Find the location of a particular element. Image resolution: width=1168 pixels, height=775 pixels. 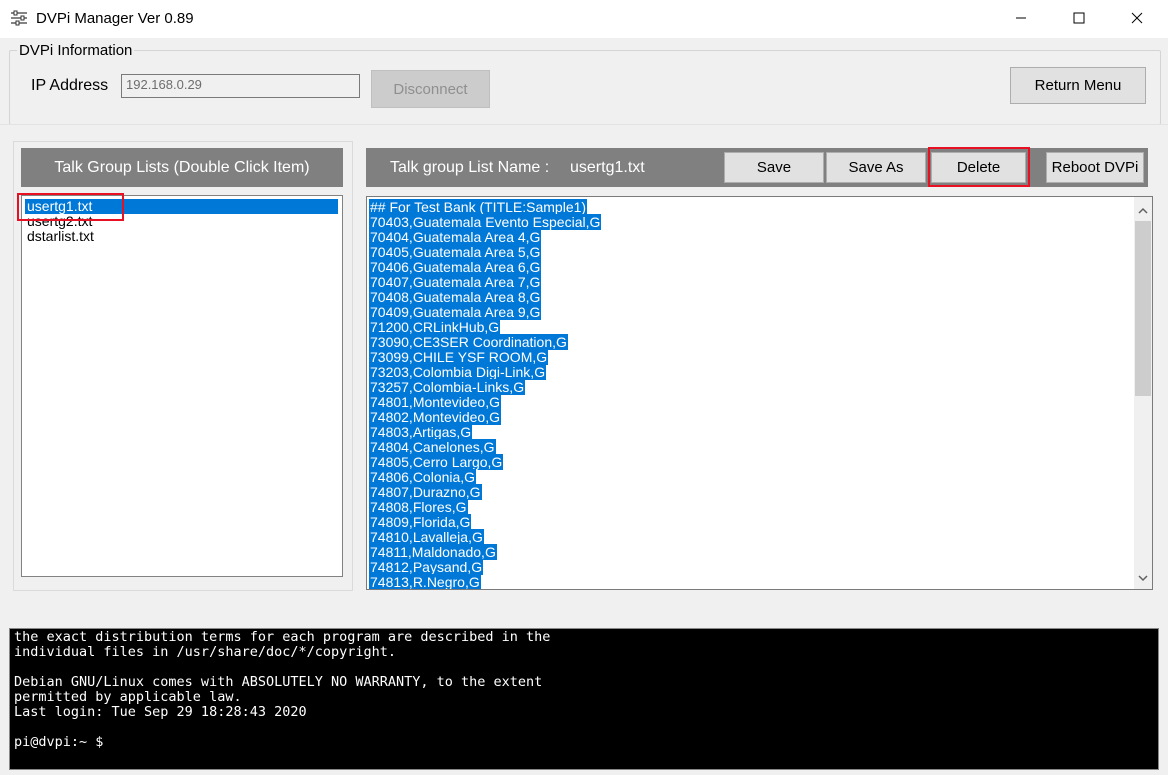

editor-line: ## For Test Bank (TITLE:Sample1) is located at coordinates (485, 207).